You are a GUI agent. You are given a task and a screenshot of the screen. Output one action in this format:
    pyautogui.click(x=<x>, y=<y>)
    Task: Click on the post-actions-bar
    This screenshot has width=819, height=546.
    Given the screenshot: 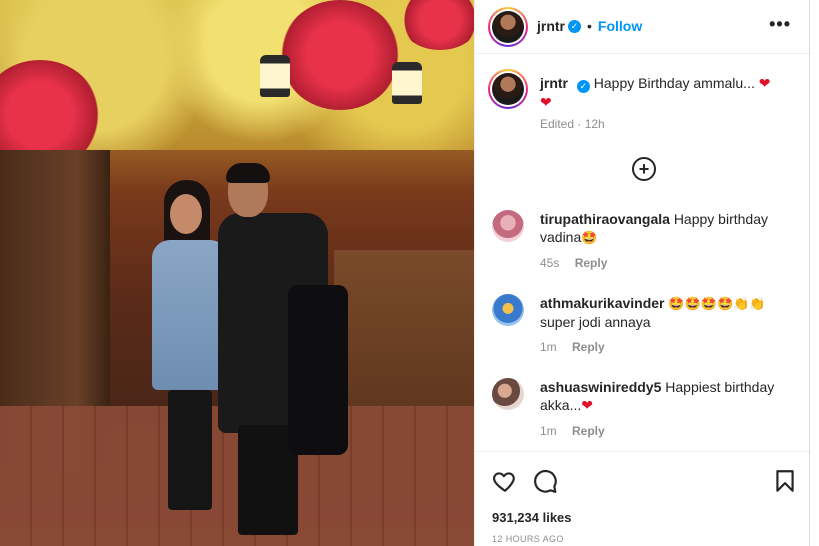 What is the action you would take?
    pyautogui.click(x=643, y=479)
    